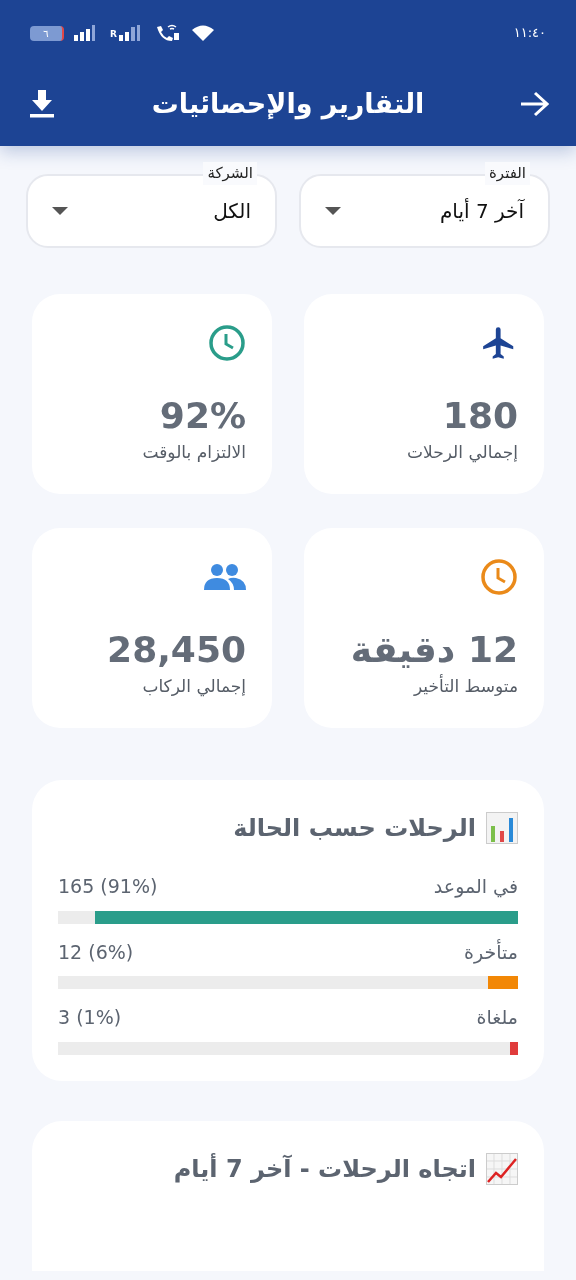 The image size is (576, 1280). What do you see at coordinates (202, 416) in the screenshot?
I see `stat-value: 92%` at bounding box center [202, 416].